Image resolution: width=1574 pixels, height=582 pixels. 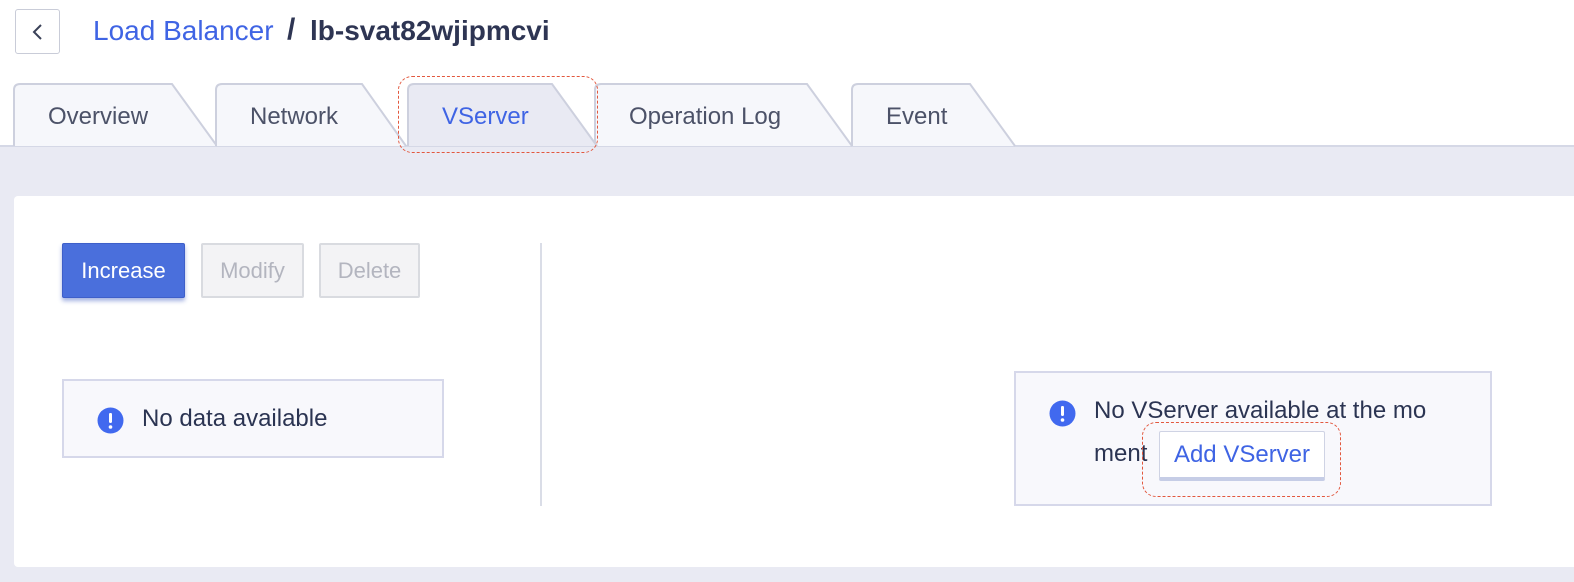 I want to click on modify-button: Modify, so click(x=252, y=270).